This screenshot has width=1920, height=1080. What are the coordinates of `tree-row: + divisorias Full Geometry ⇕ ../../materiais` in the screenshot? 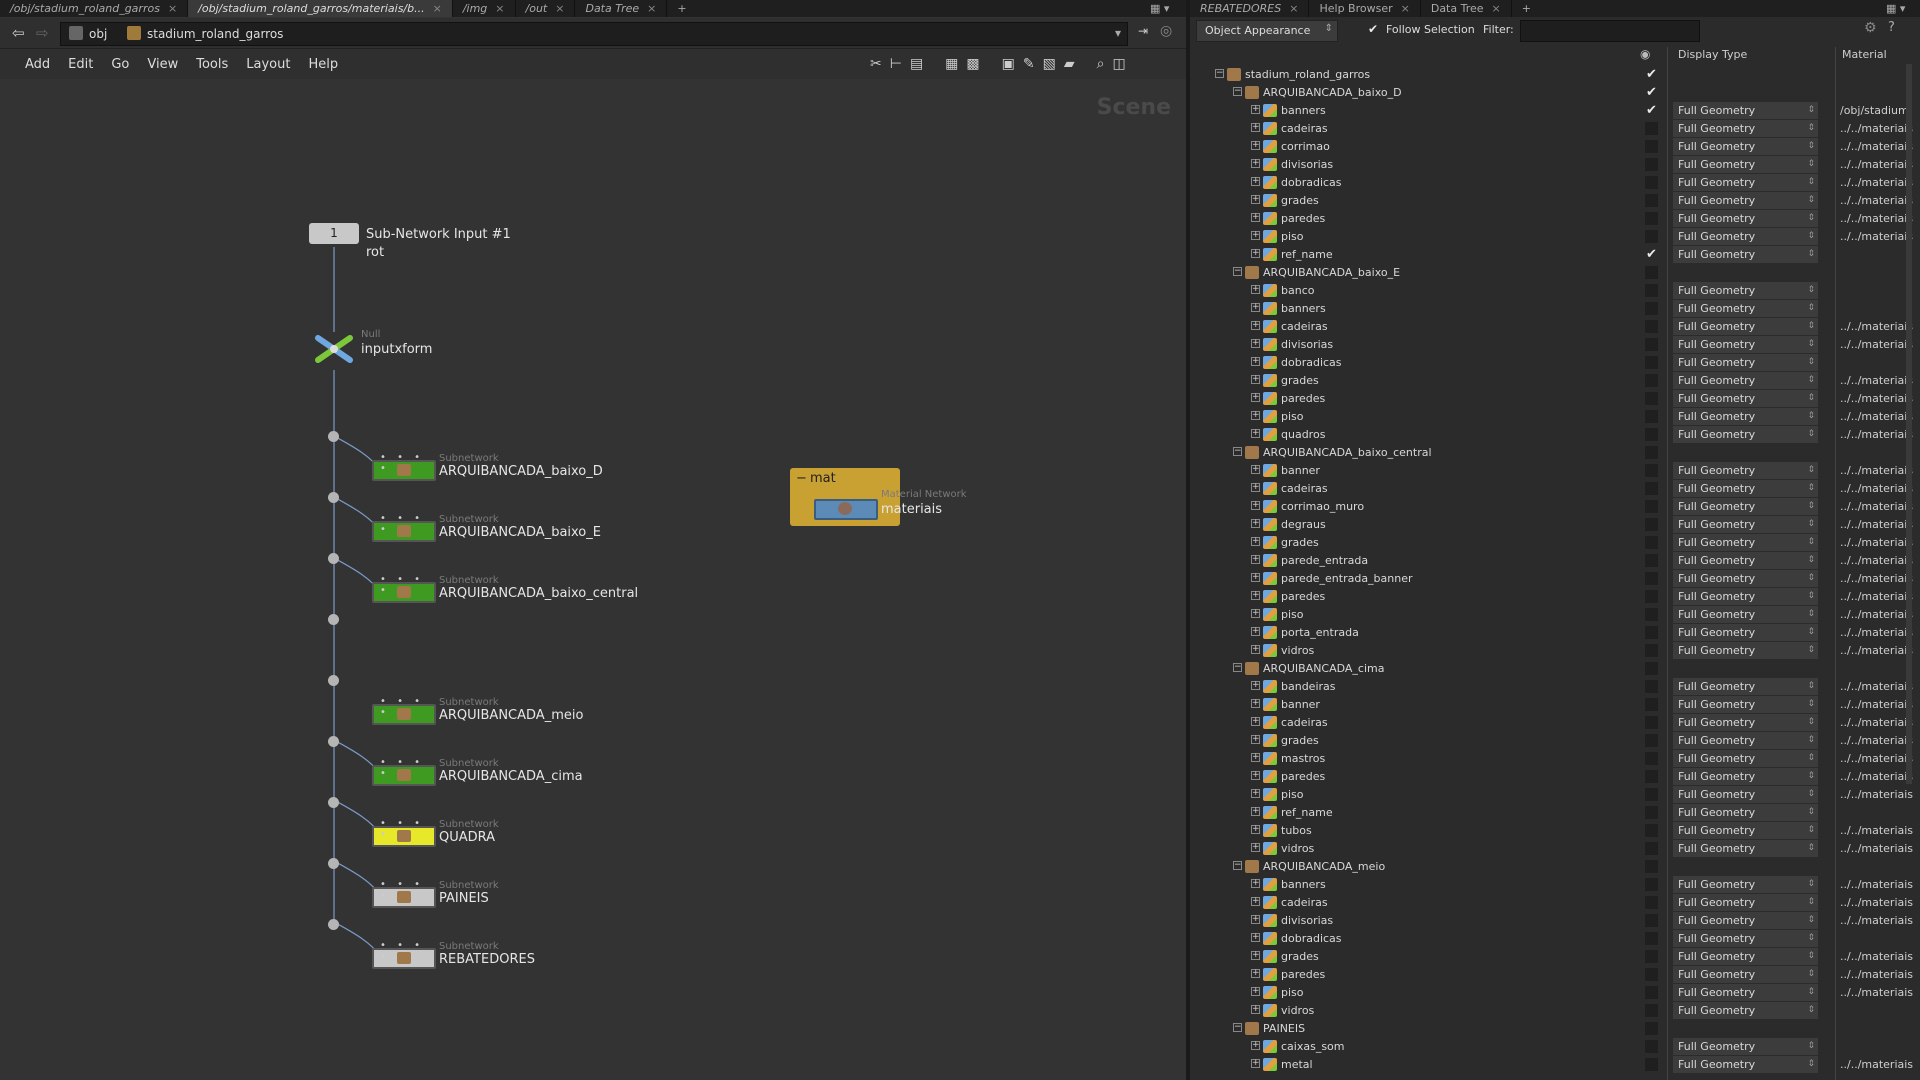 It's located at (1555, 165).